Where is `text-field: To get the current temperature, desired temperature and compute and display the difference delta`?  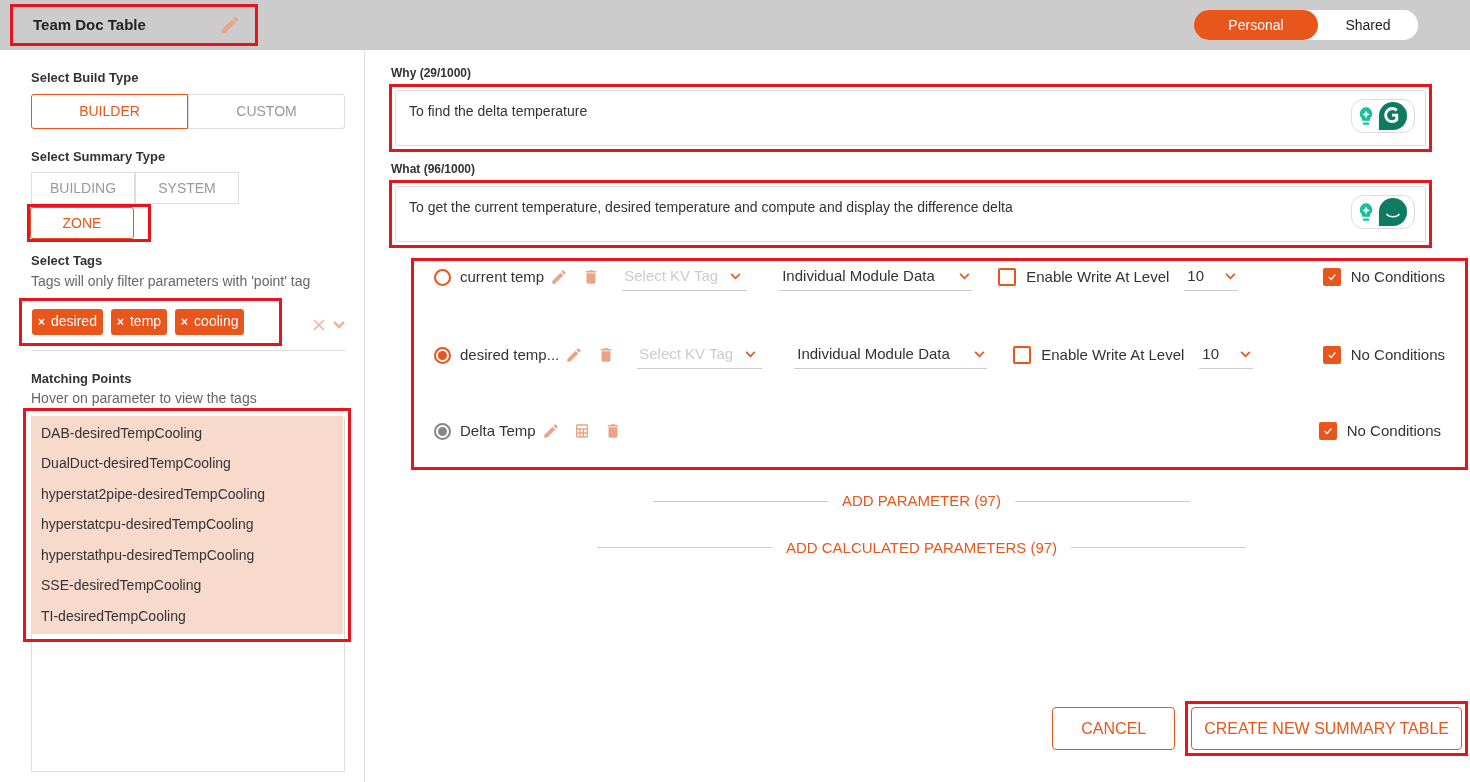
text-field: To get the current temperature, desired temperature and compute and display the difference delta is located at coordinates (910, 214).